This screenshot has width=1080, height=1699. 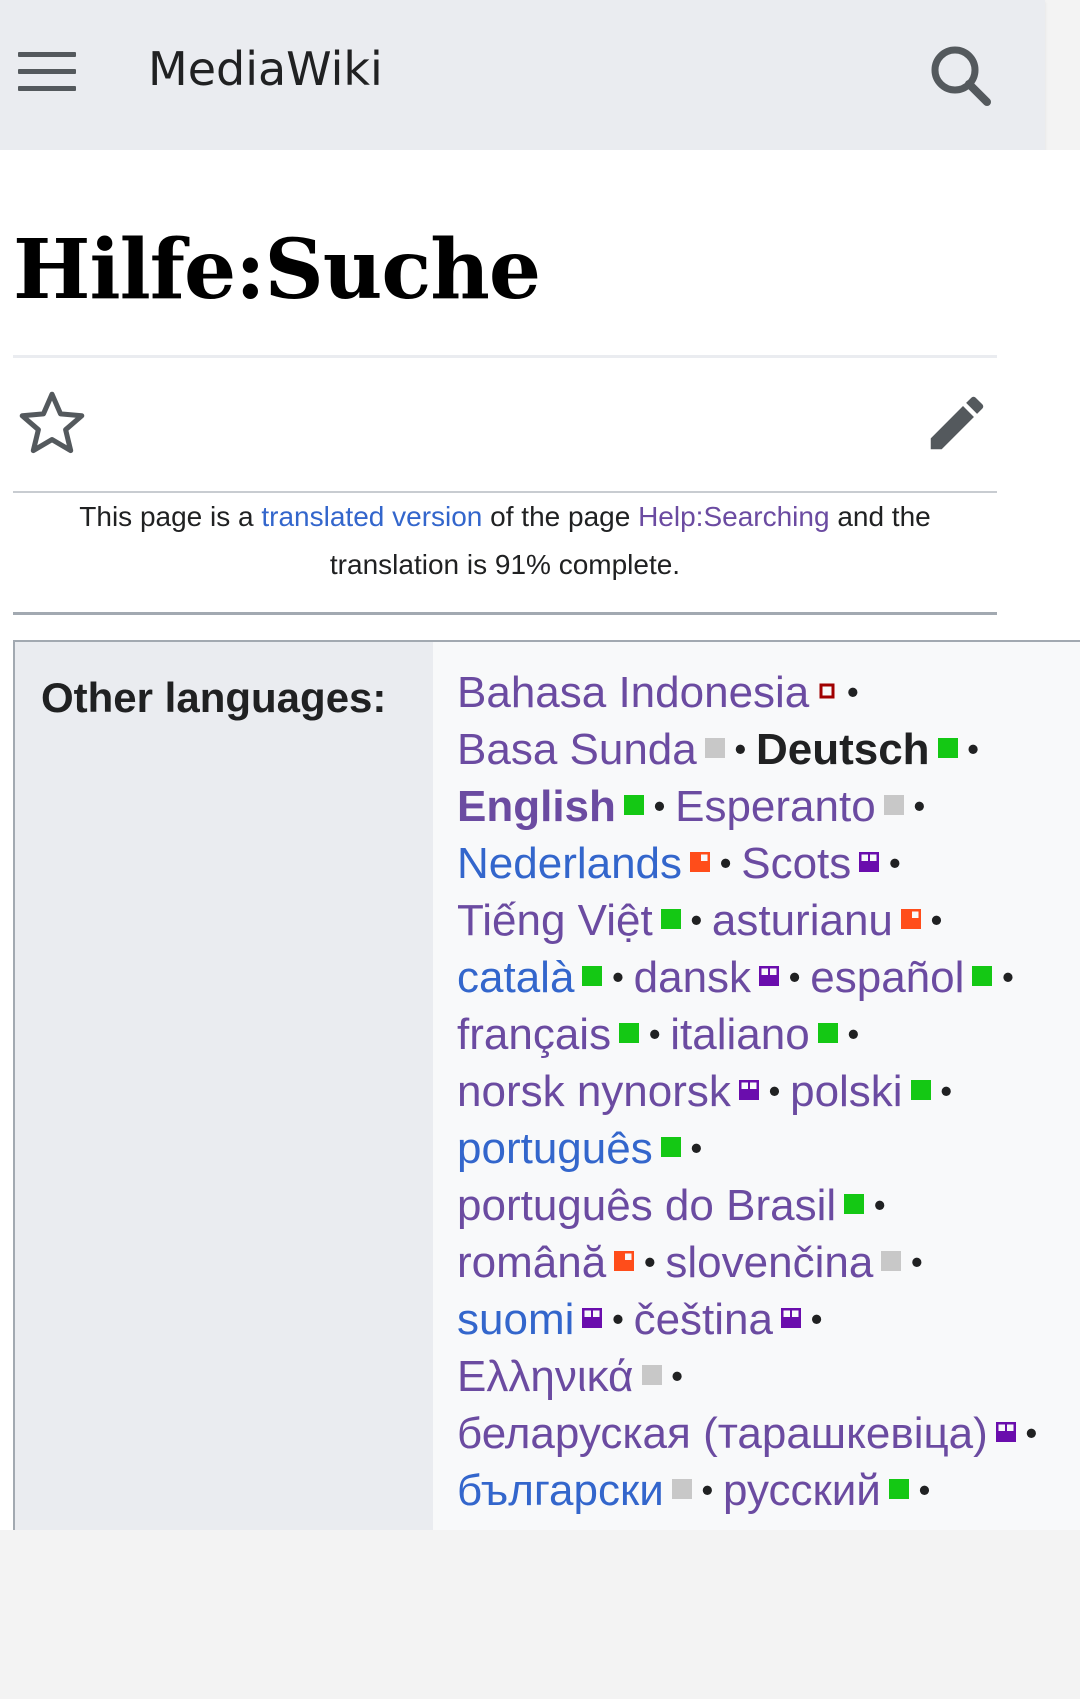 I want to click on other-languages-label: Other languages:, so click(x=214, y=697).